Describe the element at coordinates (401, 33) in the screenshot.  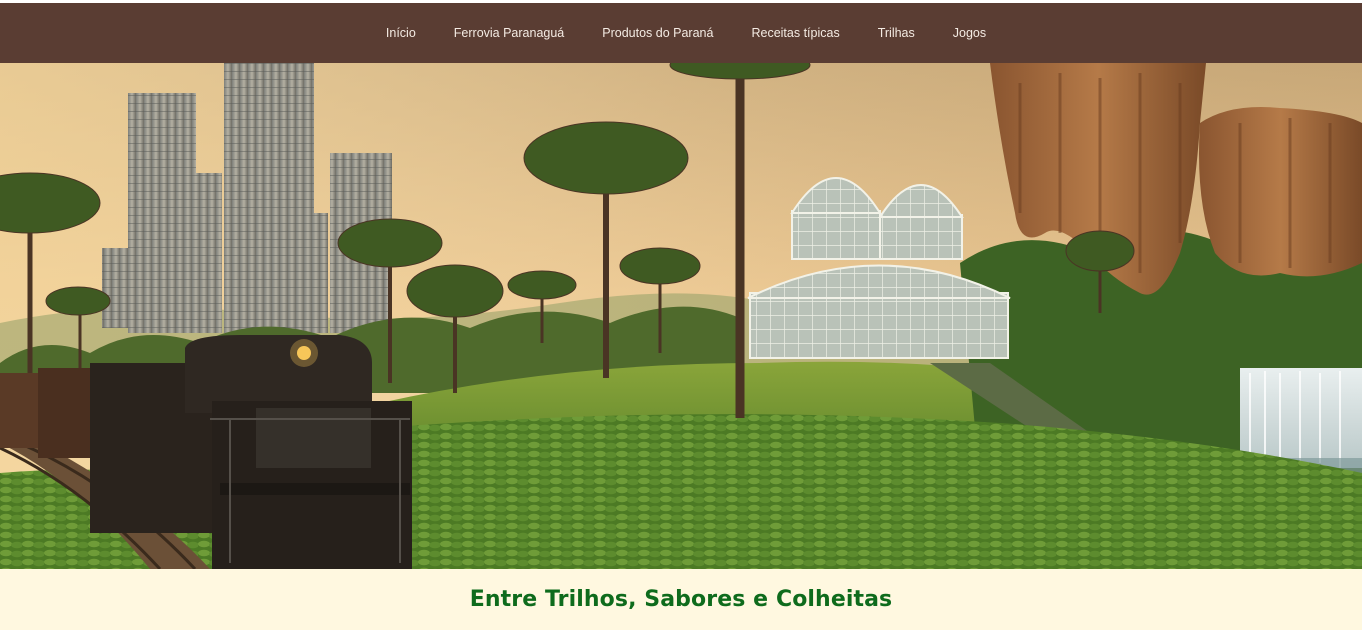
I see `nav-item-inicio: Início` at that location.